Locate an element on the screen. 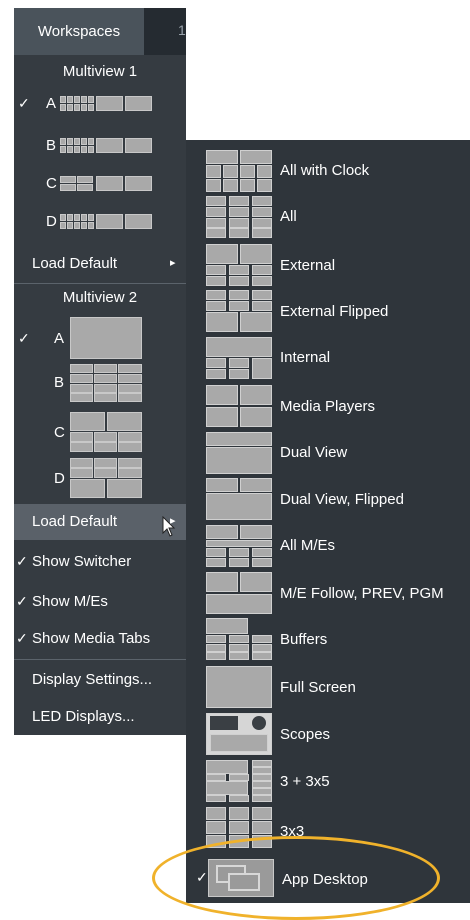  multiview2-load-default-label: Load Default is located at coordinates (75, 521).